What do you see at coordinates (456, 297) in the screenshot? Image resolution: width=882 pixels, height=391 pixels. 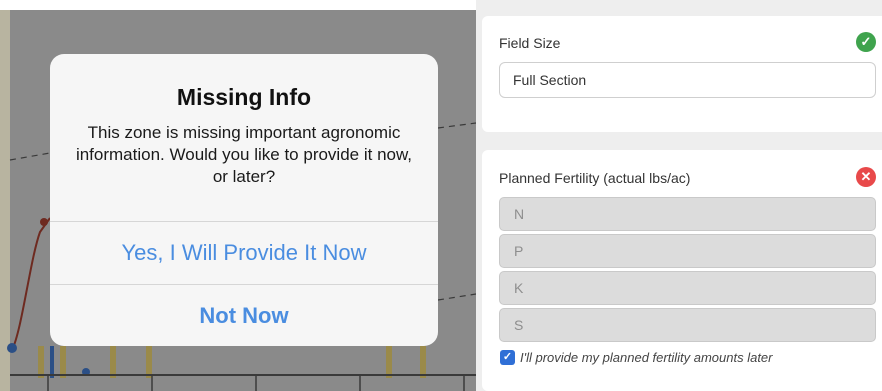 I see `chart-dashed-line-lower` at bounding box center [456, 297].